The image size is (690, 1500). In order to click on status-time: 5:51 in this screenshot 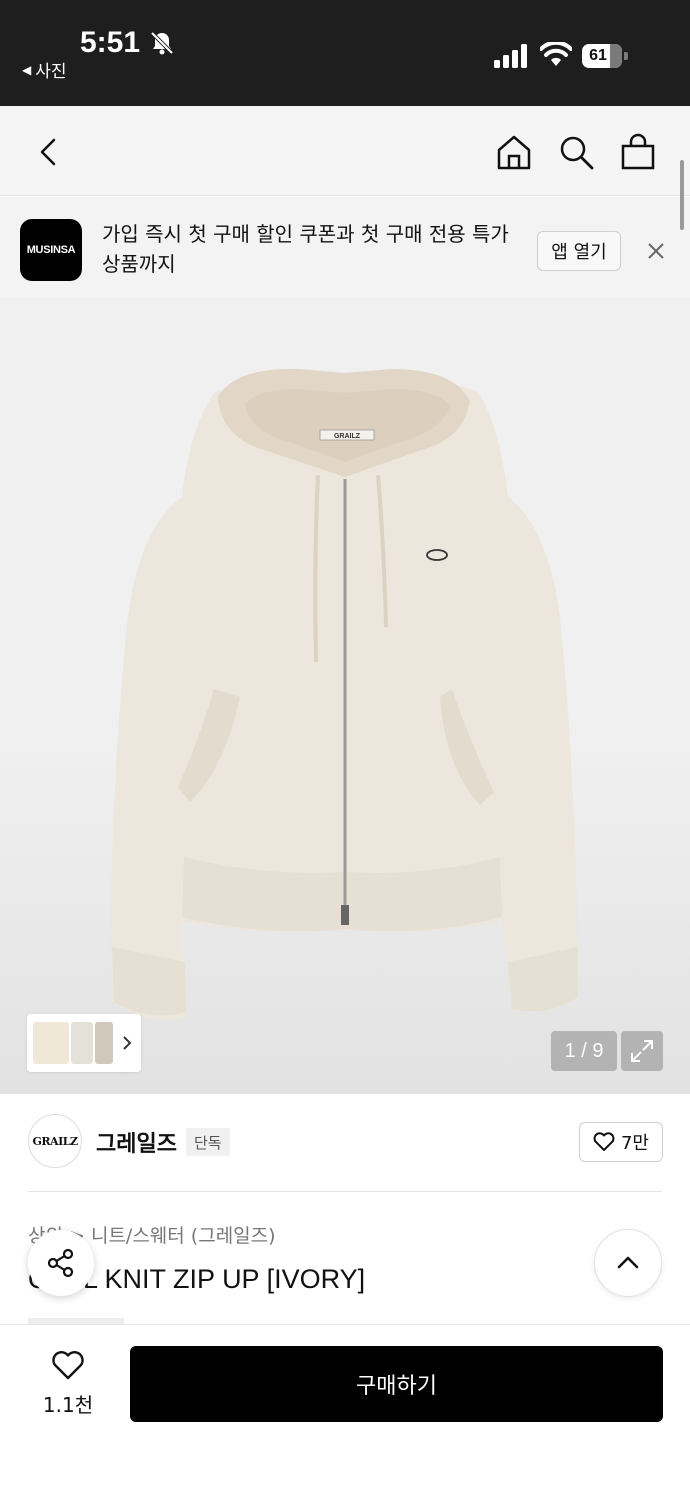, I will do `click(110, 42)`.